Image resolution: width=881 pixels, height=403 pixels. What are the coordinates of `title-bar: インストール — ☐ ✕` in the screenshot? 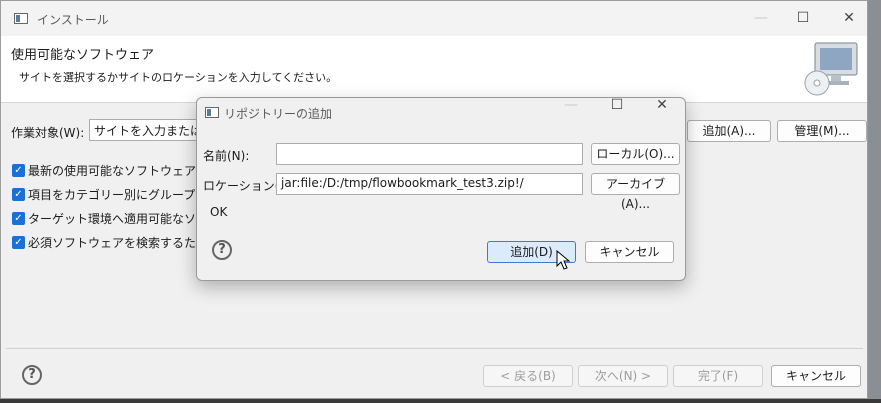 It's located at (434, 18).